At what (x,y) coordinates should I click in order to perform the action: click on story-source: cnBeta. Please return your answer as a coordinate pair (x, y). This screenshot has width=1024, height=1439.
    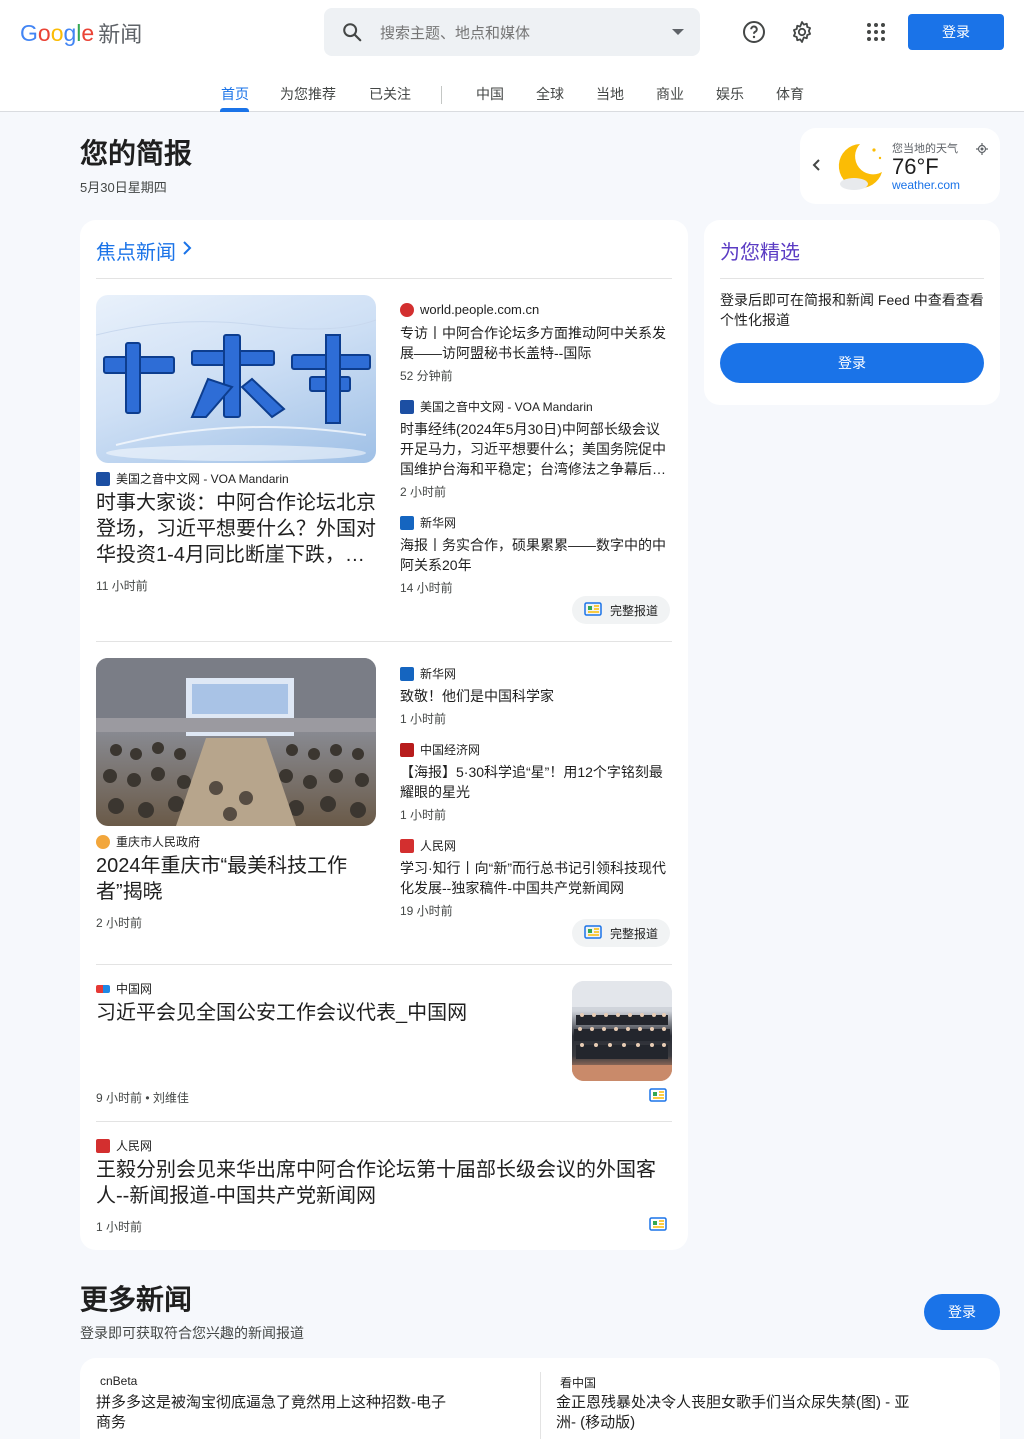
    Looking at the image, I should click on (118, 1381).